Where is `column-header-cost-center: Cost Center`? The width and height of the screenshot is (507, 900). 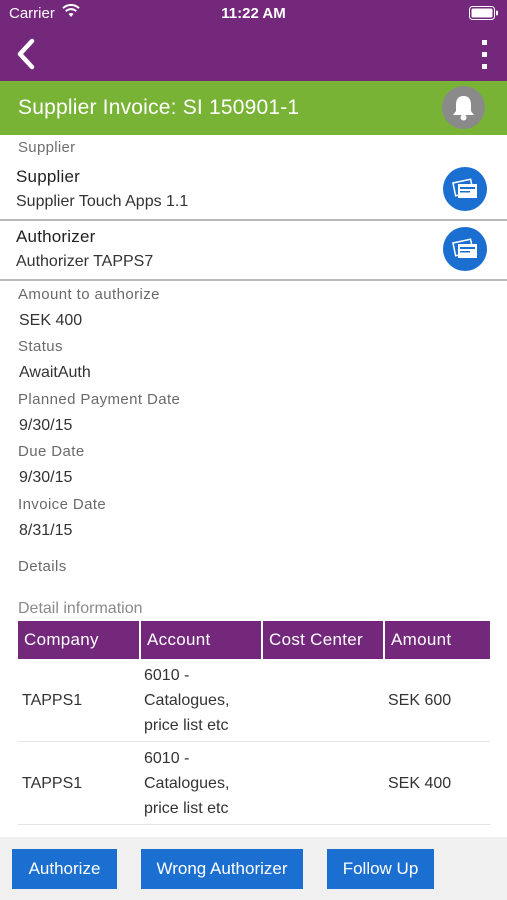
column-header-cost-center: Cost Center is located at coordinates (323, 640).